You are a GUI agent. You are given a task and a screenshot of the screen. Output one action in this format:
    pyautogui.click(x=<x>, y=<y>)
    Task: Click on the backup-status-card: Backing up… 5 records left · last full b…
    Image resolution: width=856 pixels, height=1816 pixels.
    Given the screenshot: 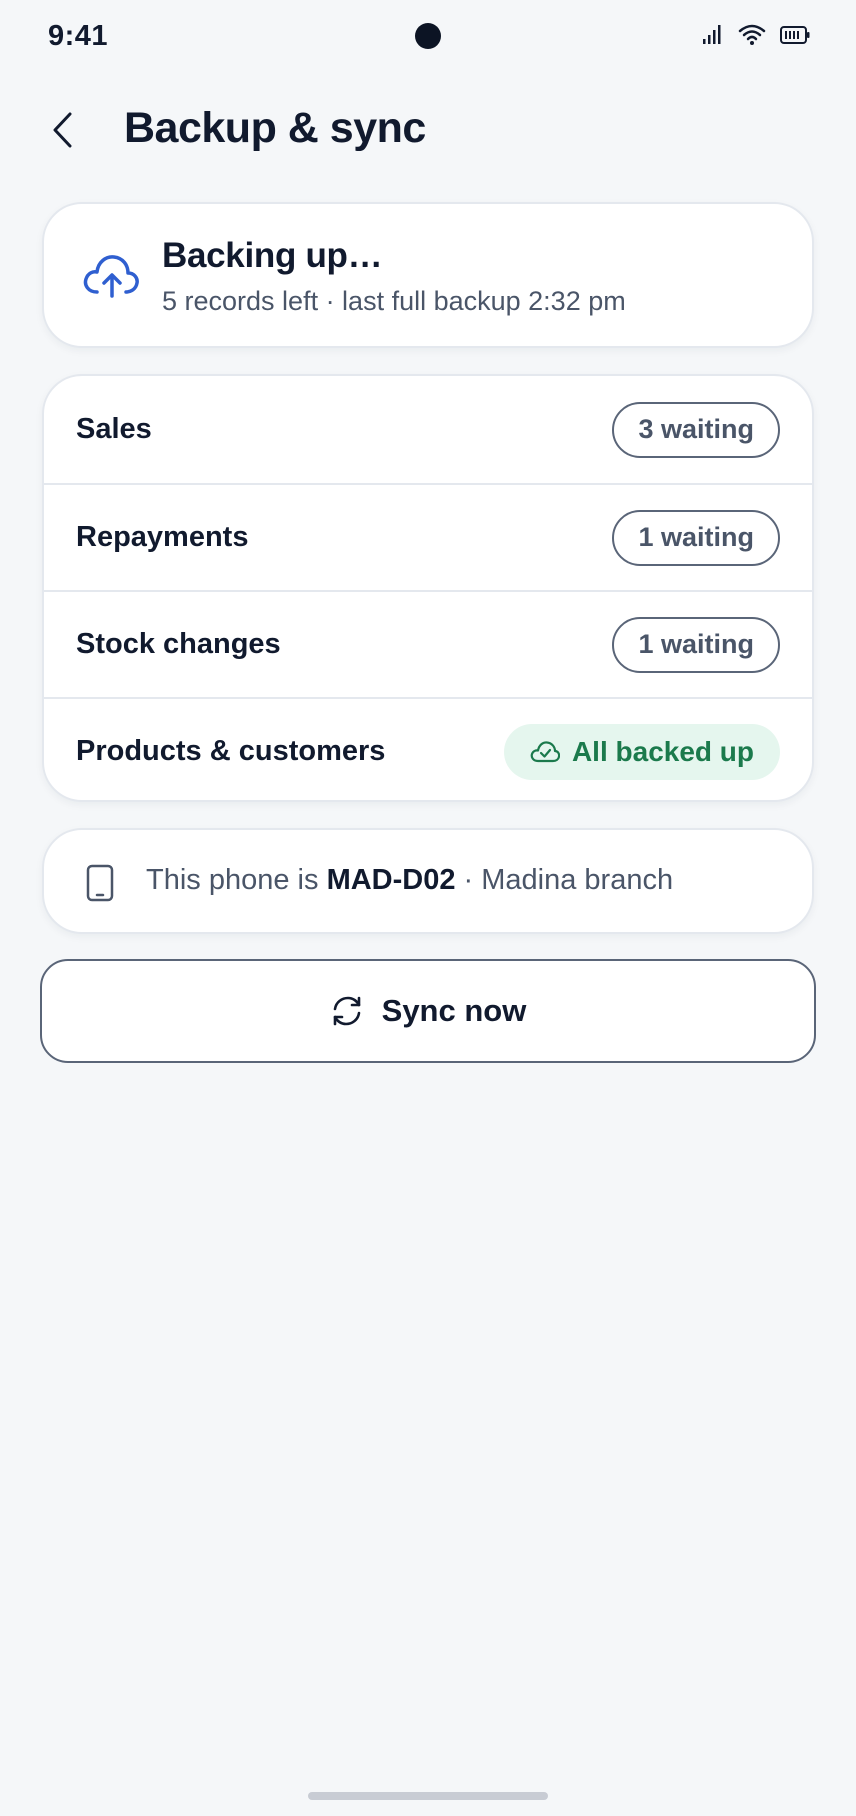 What is the action you would take?
    pyautogui.click(x=428, y=275)
    